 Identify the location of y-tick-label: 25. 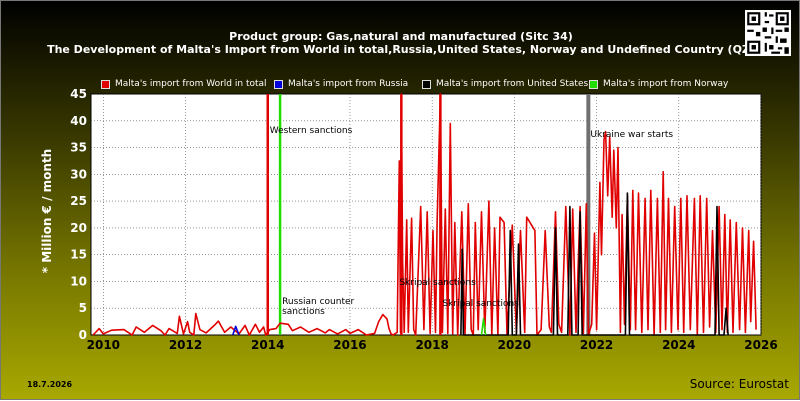
(78, 201).